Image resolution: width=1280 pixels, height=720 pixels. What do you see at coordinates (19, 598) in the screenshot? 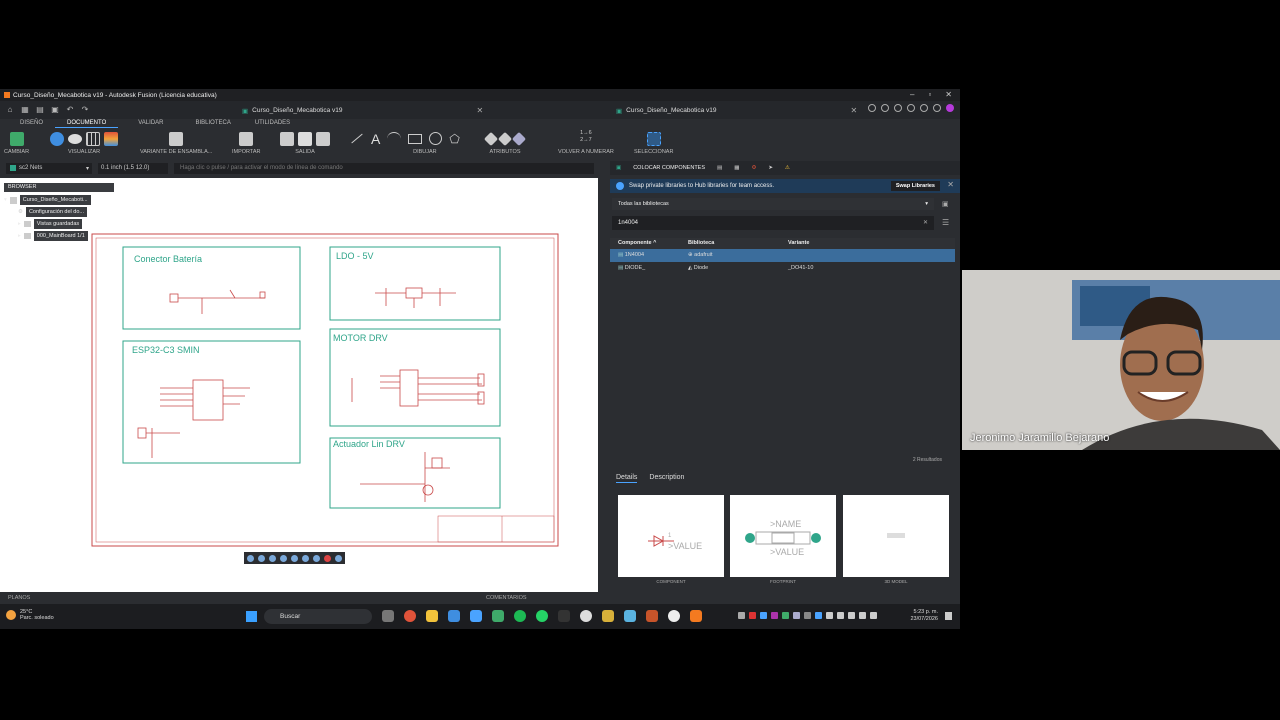
I see `planos-label: PLANOS` at bounding box center [19, 598].